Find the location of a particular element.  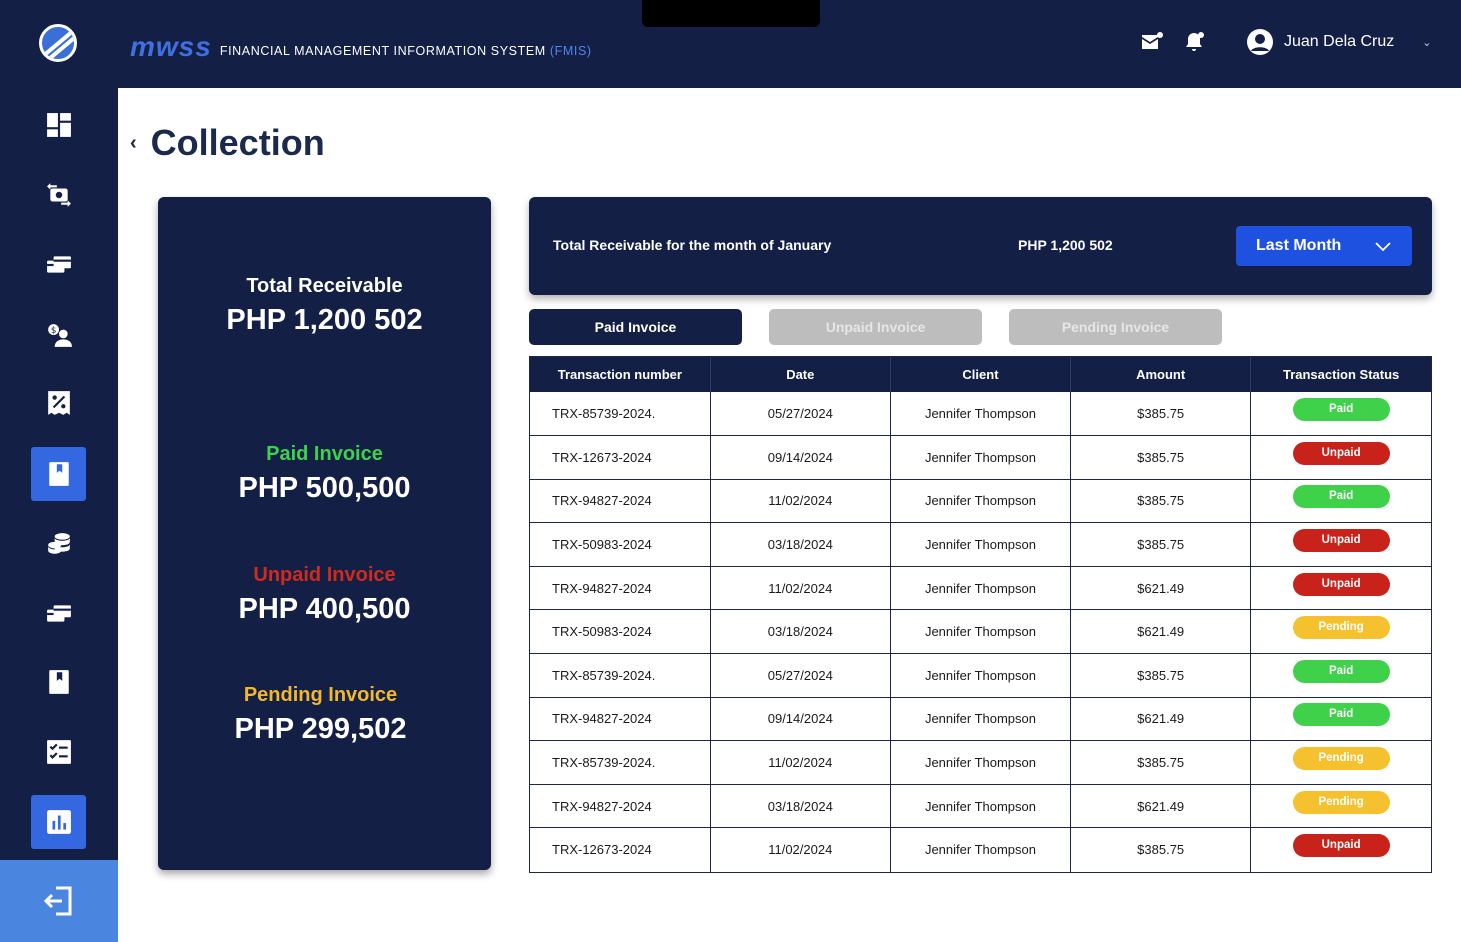

period-selected: Last Month is located at coordinates (1299, 245).